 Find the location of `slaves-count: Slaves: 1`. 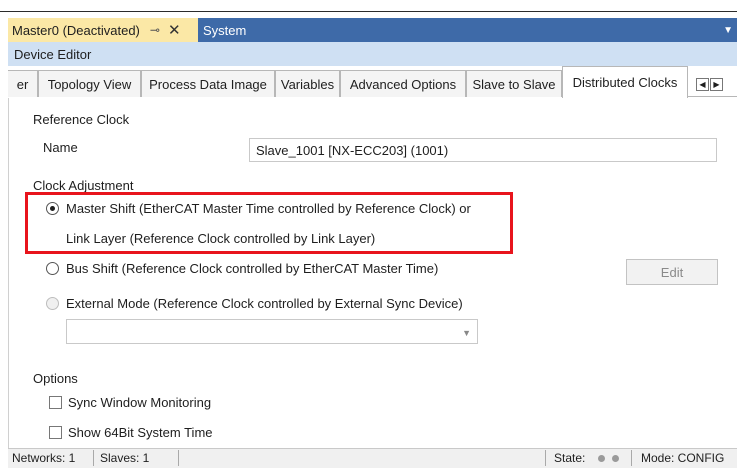

slaves-count: Slaves: 1 is located at coordinates (125, 458).